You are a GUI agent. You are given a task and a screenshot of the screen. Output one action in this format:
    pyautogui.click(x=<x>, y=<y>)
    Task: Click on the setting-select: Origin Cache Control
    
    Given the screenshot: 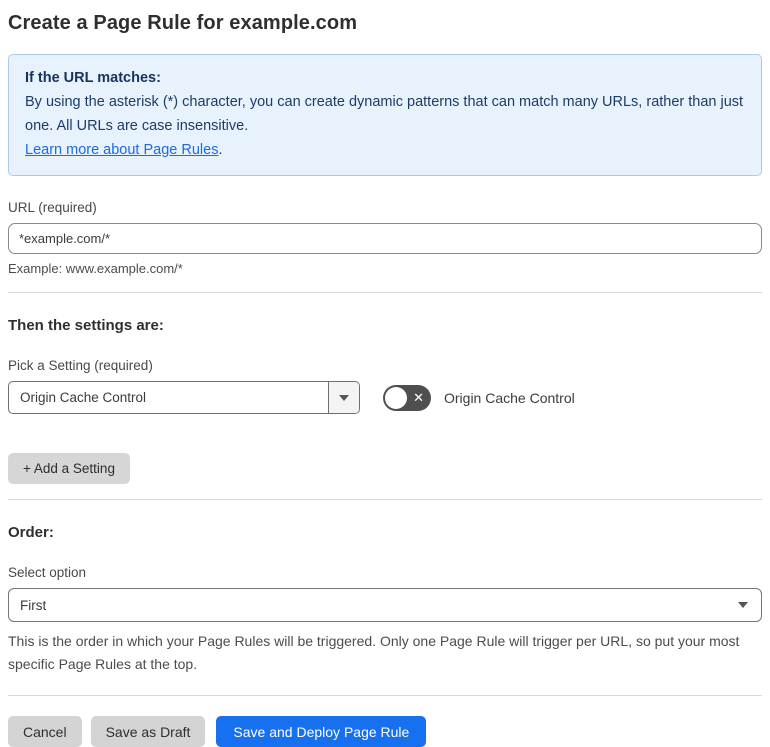 What is the action you would take?
    pyautogui.click(x=184, y=397)
    